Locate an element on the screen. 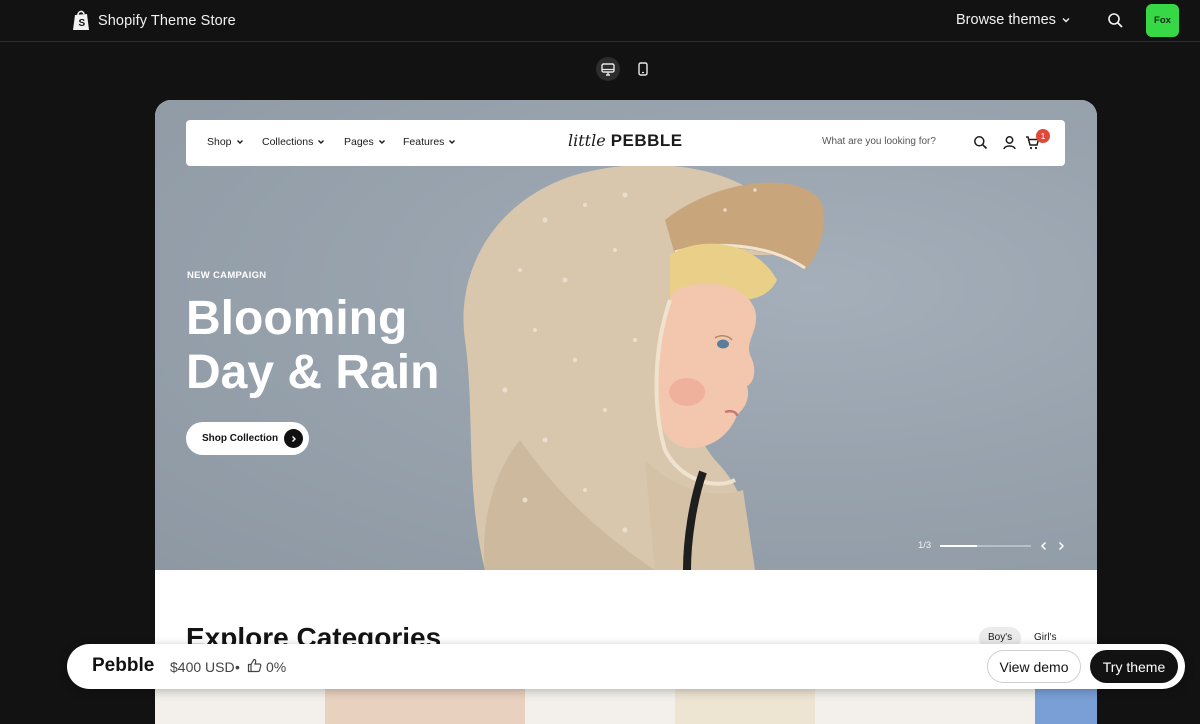  hero-headline: Blooming Day & Rain is located at coordinates (336, 346).